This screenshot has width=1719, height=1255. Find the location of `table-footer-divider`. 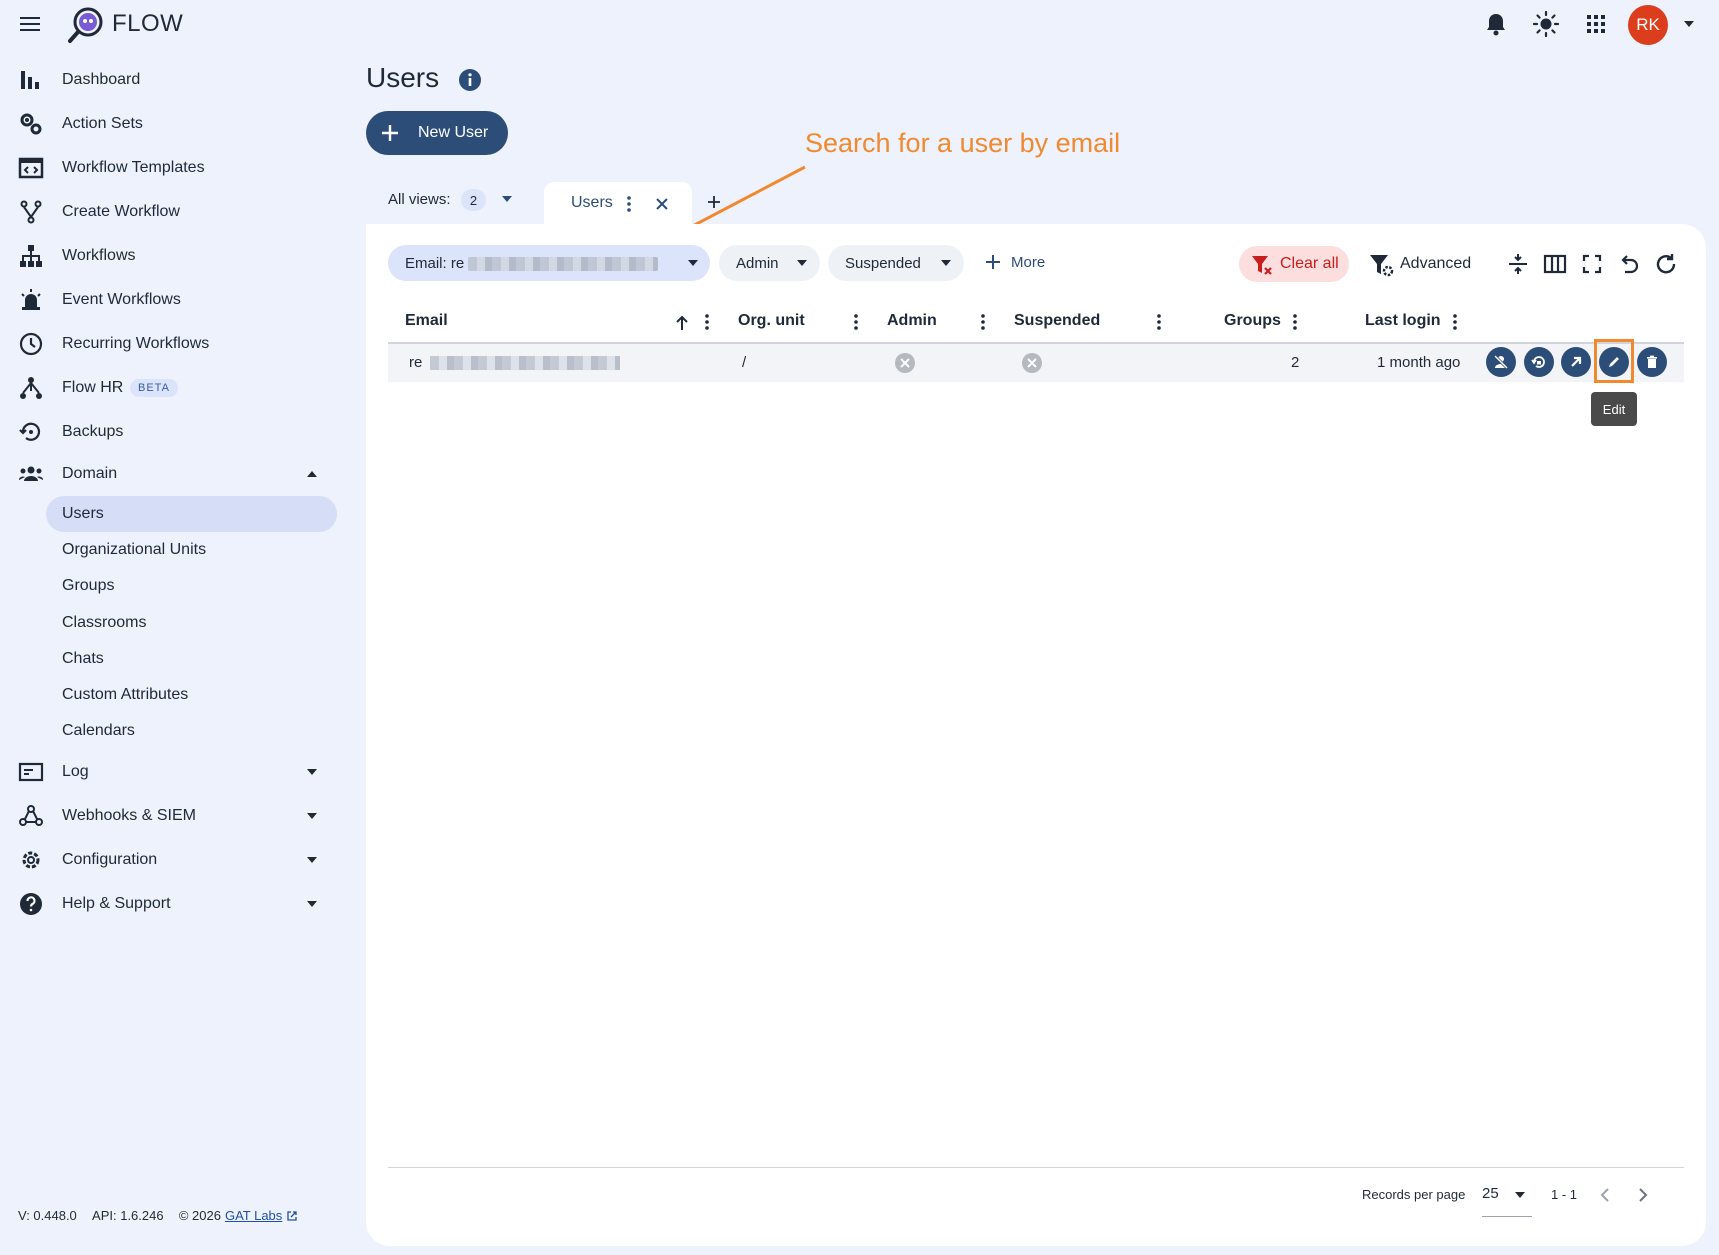

table-footer-divider is located at coordinates (1036, 1167).